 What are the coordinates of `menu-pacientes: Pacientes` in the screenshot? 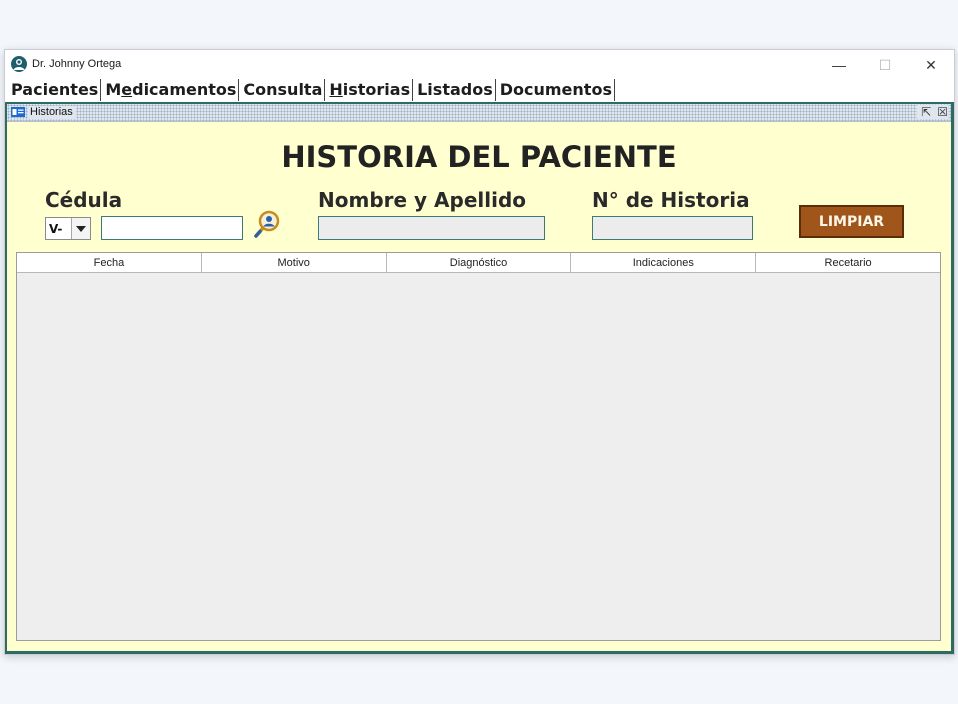 It's located at (55, 90).